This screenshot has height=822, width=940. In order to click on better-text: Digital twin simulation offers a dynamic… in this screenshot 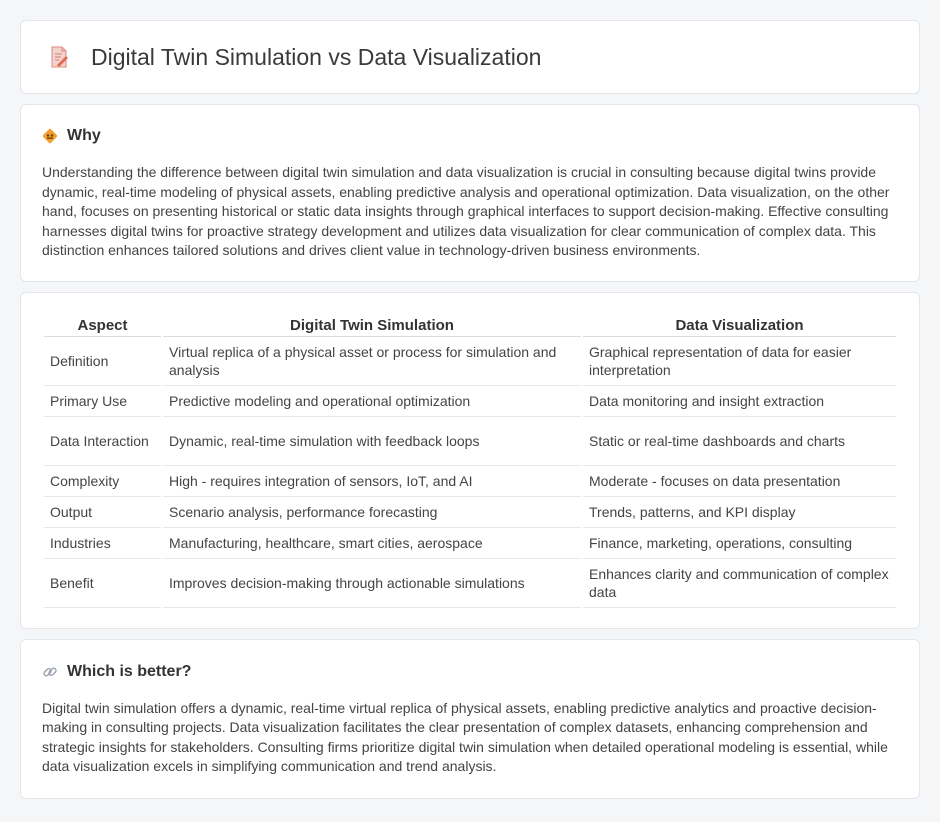, I will do `click(465, 737)`.